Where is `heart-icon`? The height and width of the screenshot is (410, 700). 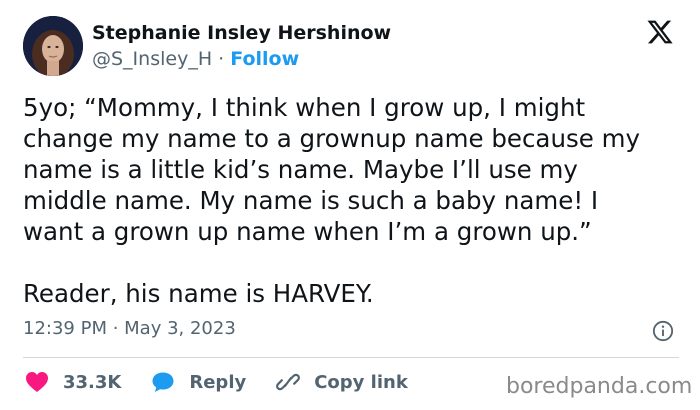
heart-icon is located at coordinates (37, 382).